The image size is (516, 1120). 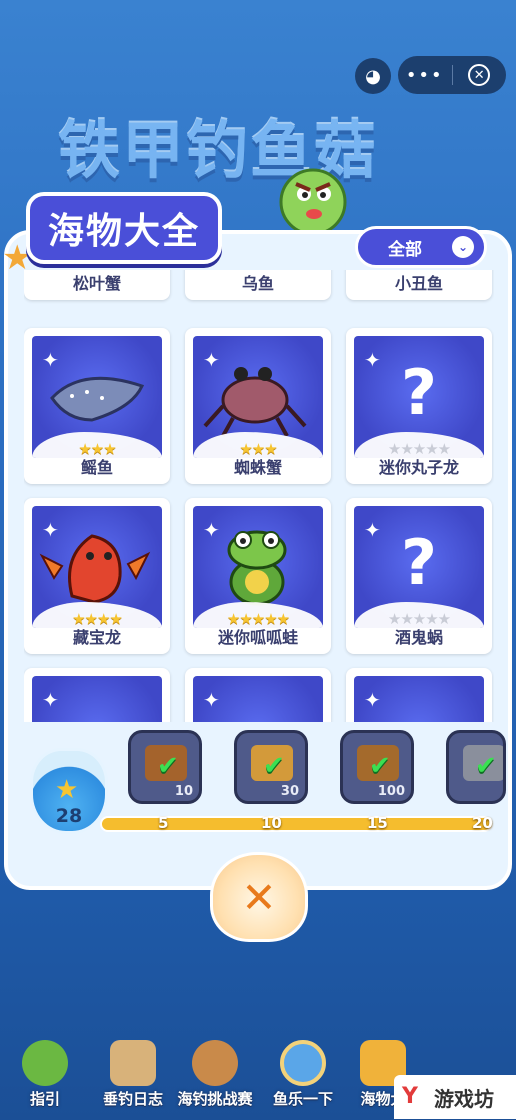 I want to click on creature-card: 小丑鱼, so click(x=419, y=285).